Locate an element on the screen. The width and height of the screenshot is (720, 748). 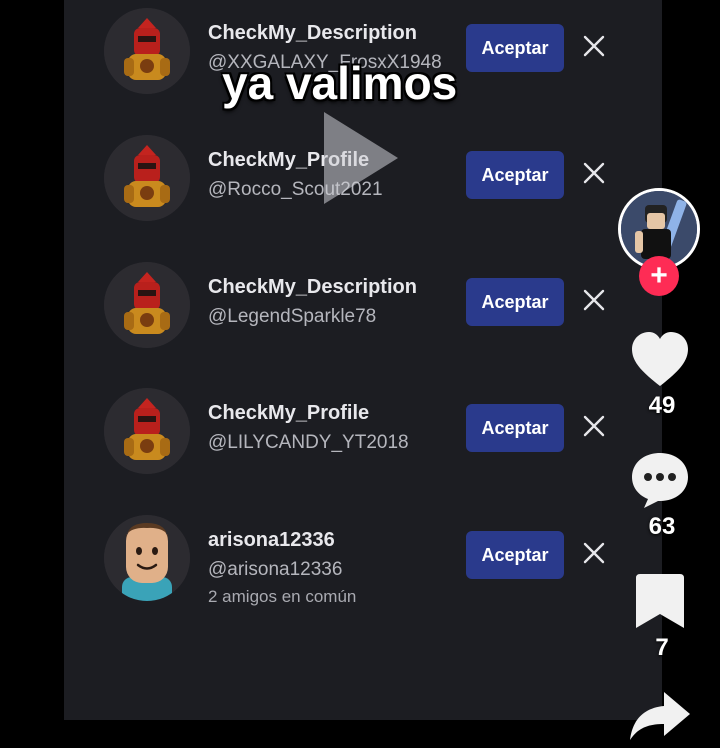
request-name: CheckMy_Profile is located at coordinates (289, 413).